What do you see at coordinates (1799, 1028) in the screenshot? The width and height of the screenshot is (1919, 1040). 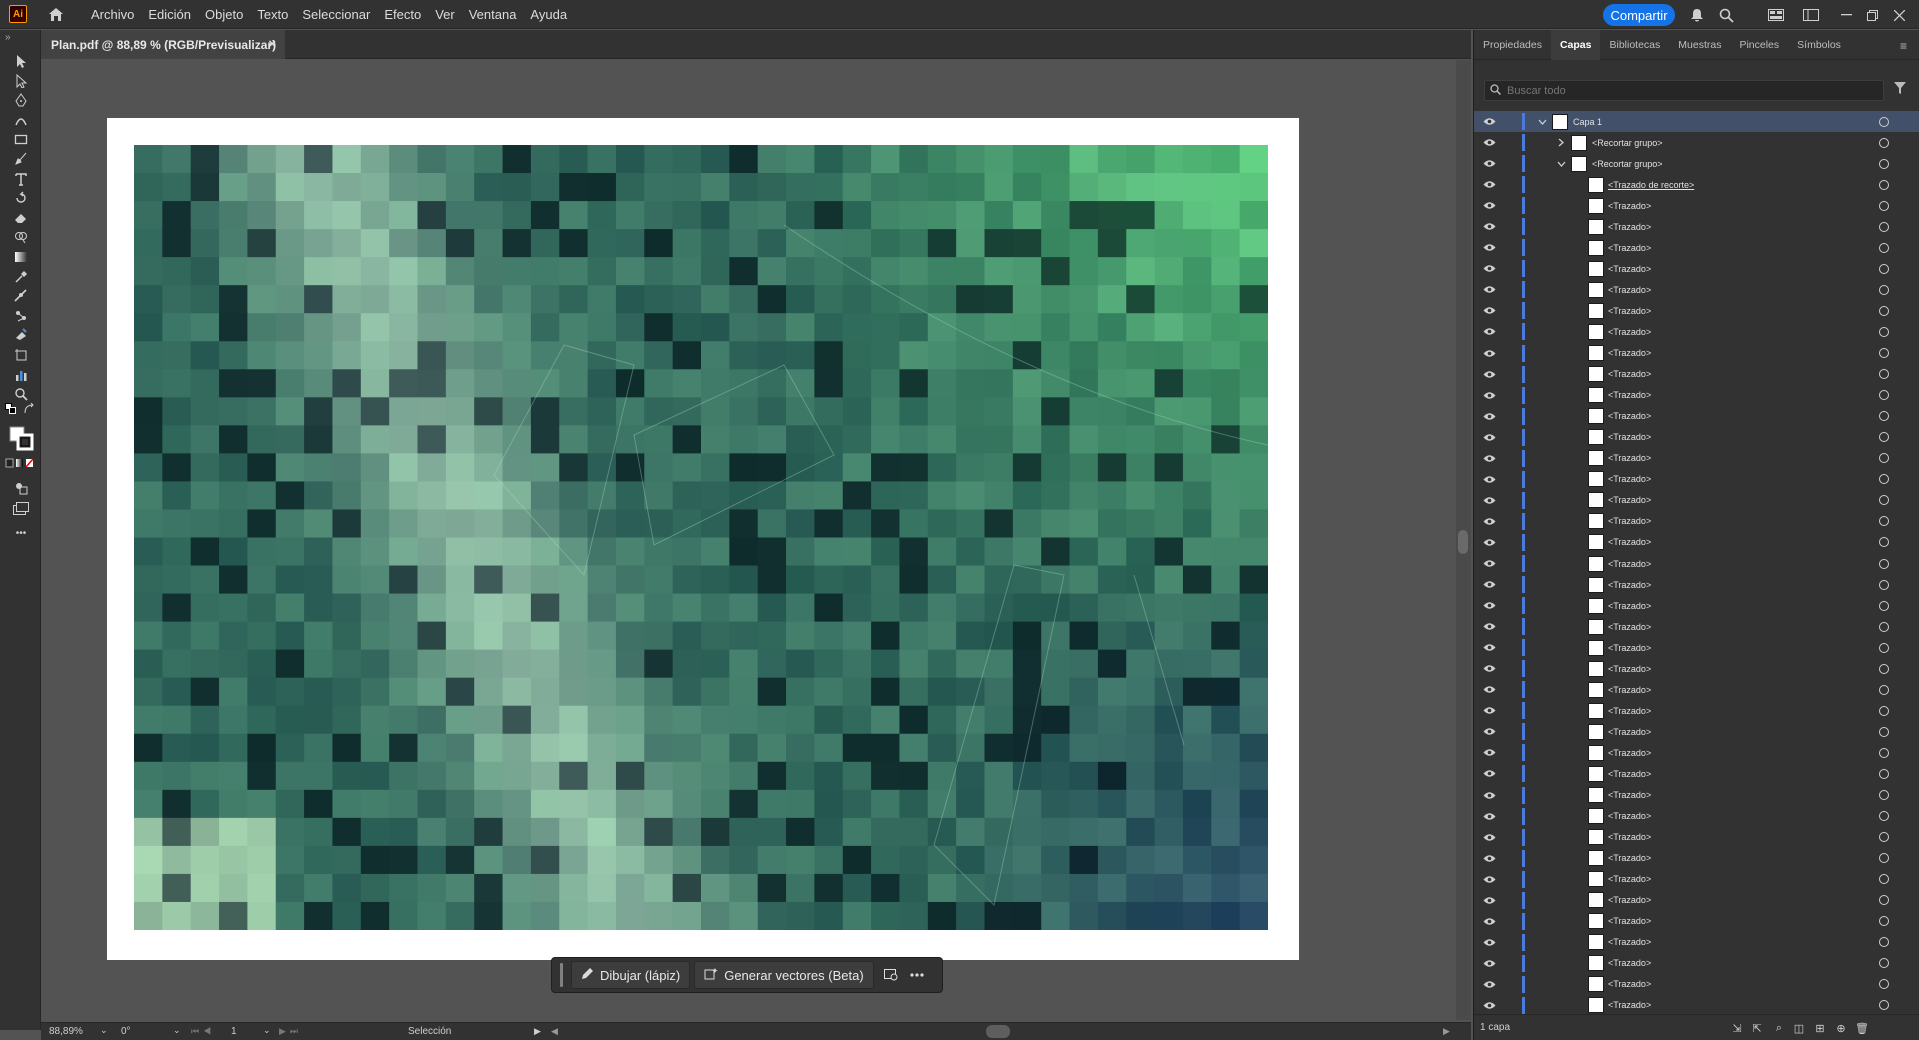 I see `make-clipping-mask-icon: ◫` at bounding box center [1799, 1028].